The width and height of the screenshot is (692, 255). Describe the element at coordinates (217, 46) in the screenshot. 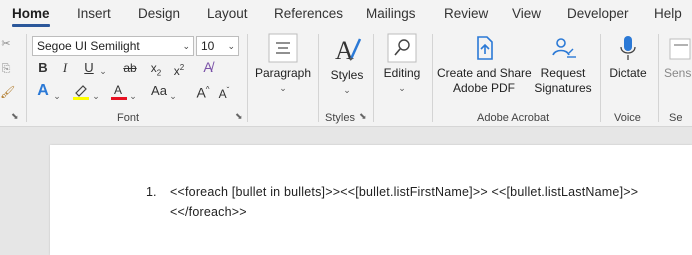

I see `font-size-combo: 10 ⌄` at that location.